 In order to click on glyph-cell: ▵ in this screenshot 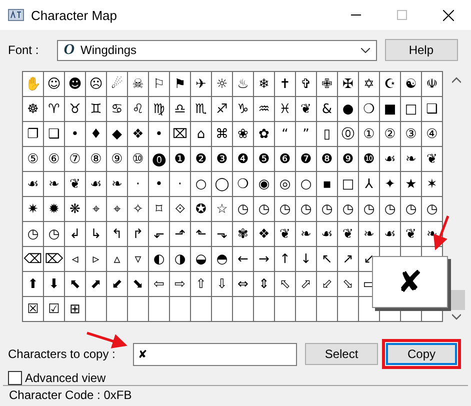, I will do `click(117, 259)`.